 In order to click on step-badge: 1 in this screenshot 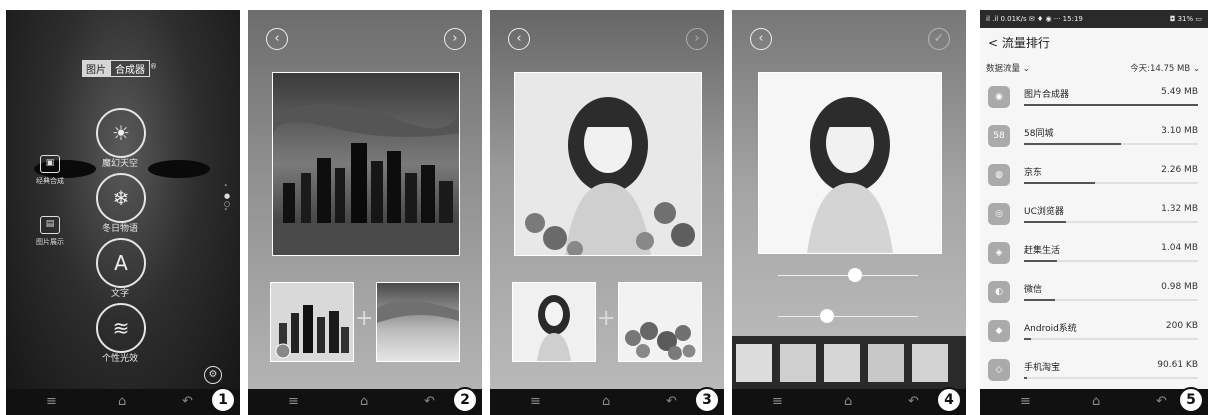, I will do `click(223, 400)`.